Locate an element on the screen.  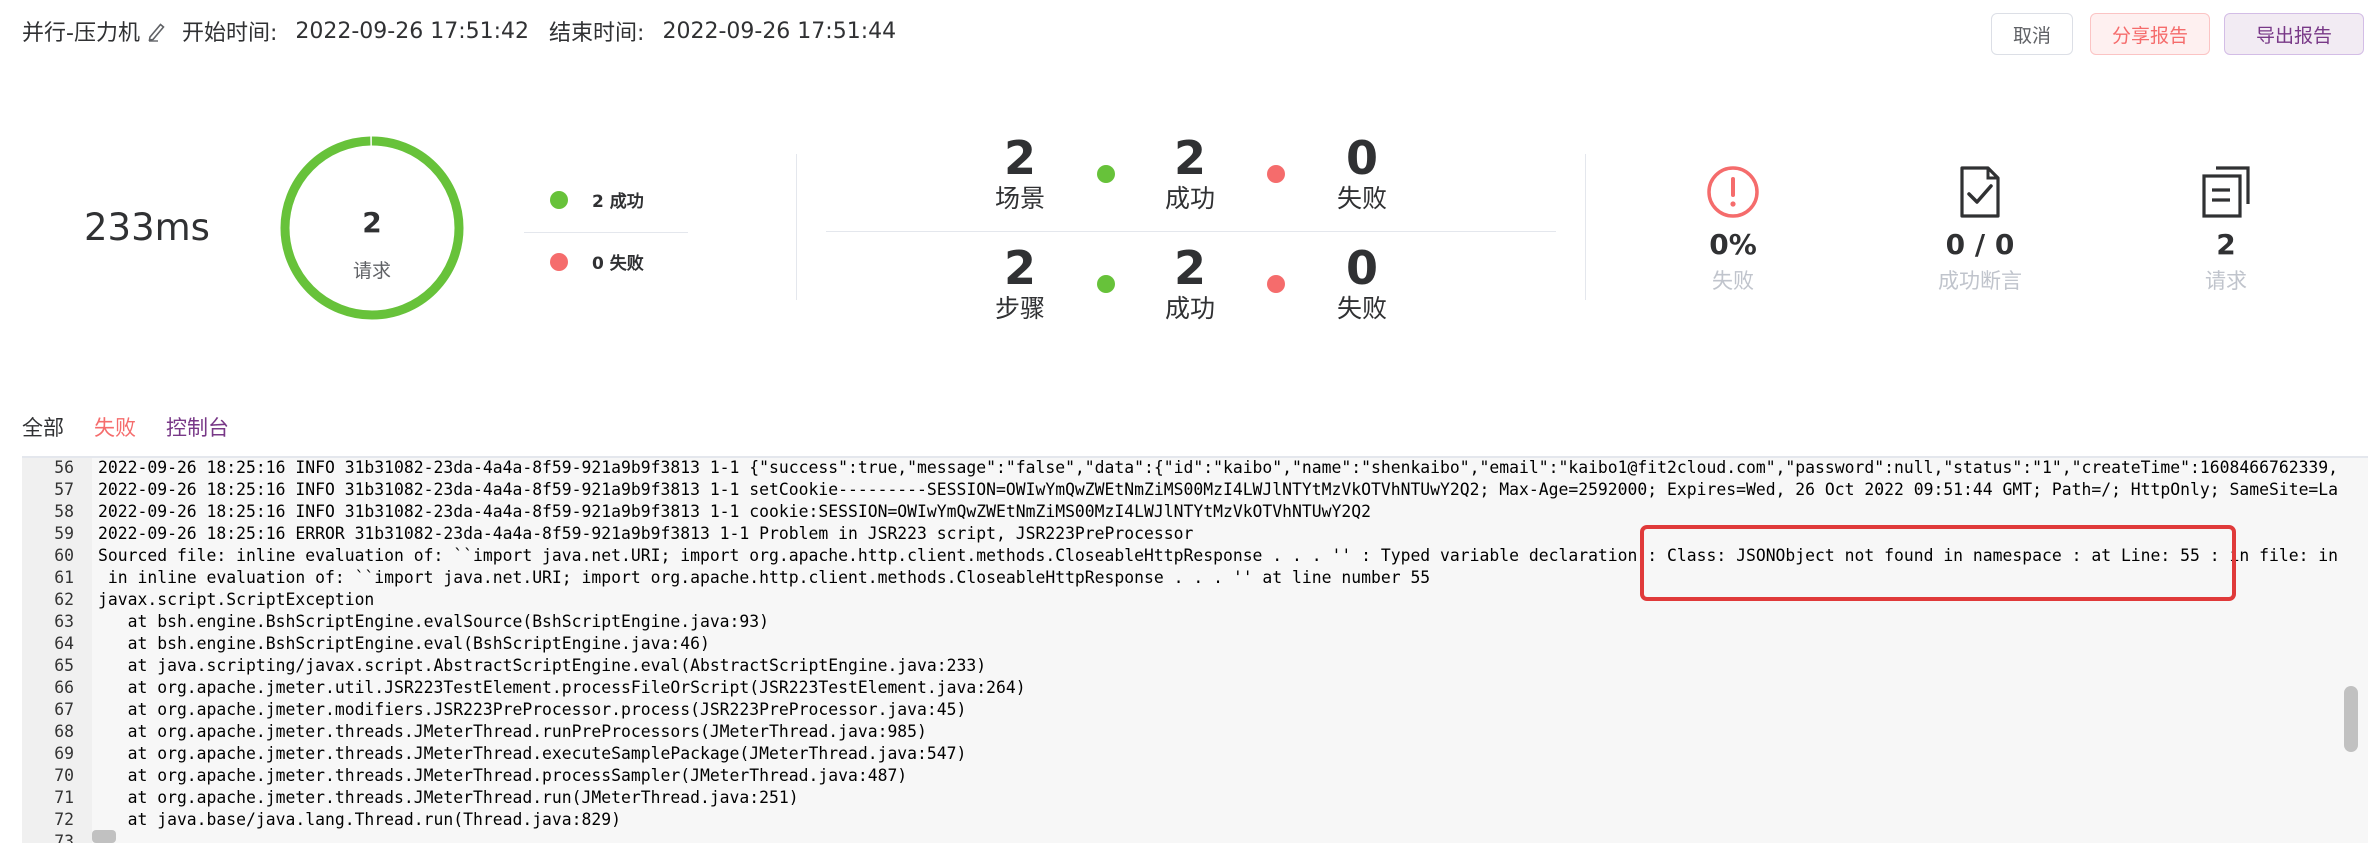
assertion-stat: 0 / 0 成功断言 is located at coordinates (1980, 229).